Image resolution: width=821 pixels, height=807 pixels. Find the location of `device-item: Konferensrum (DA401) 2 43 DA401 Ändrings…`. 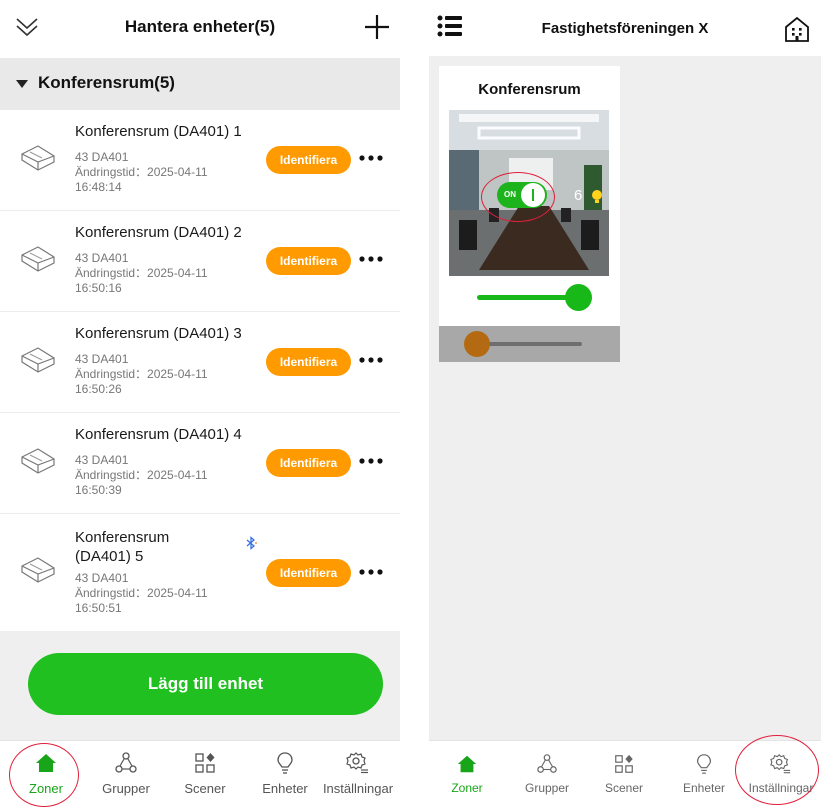

device-item: Konferensrum (DA401) 2 43 DA401 Ändrings… is located at coordinates (200, 261).